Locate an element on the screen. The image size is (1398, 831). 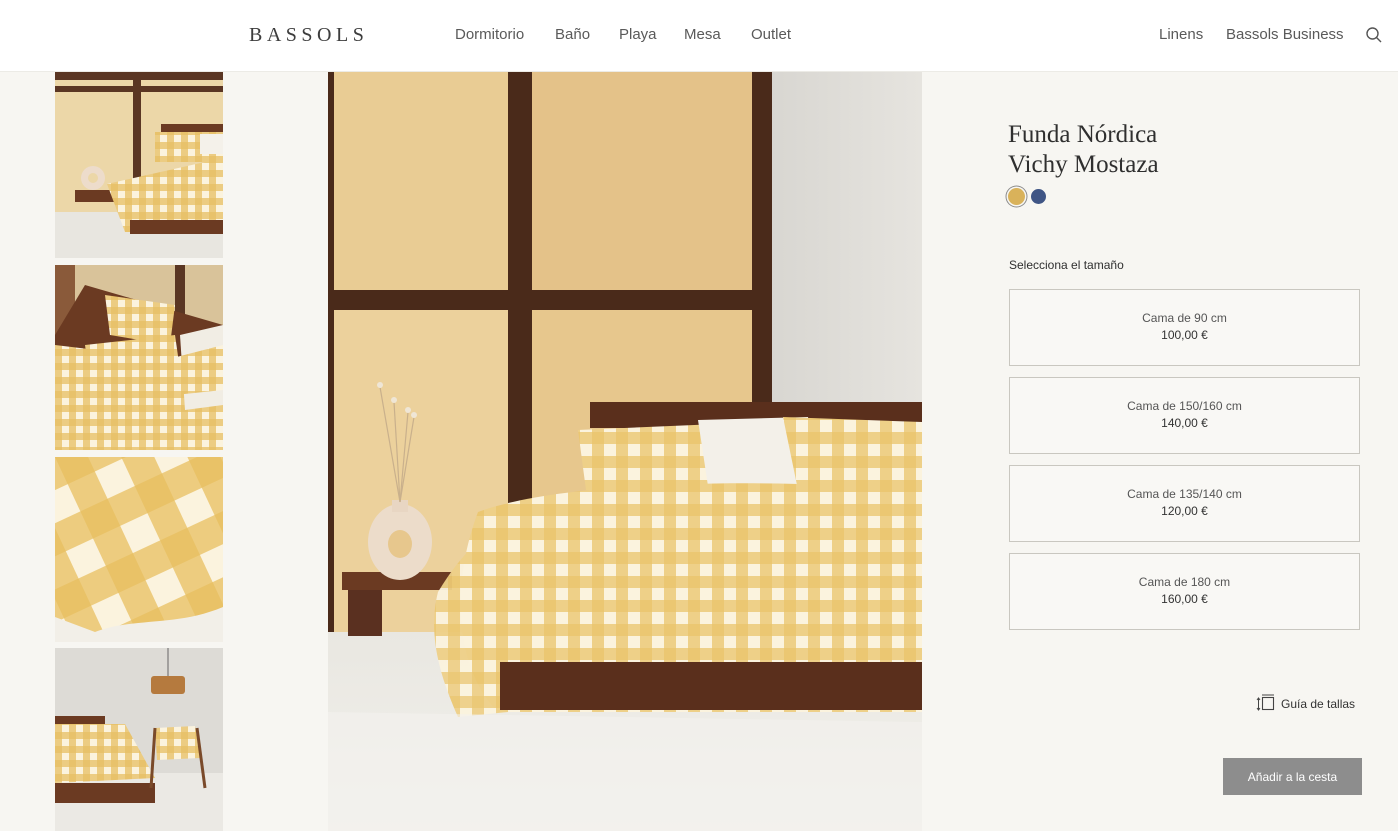
nav-playa: Playa is located at coordinates (638, 34).